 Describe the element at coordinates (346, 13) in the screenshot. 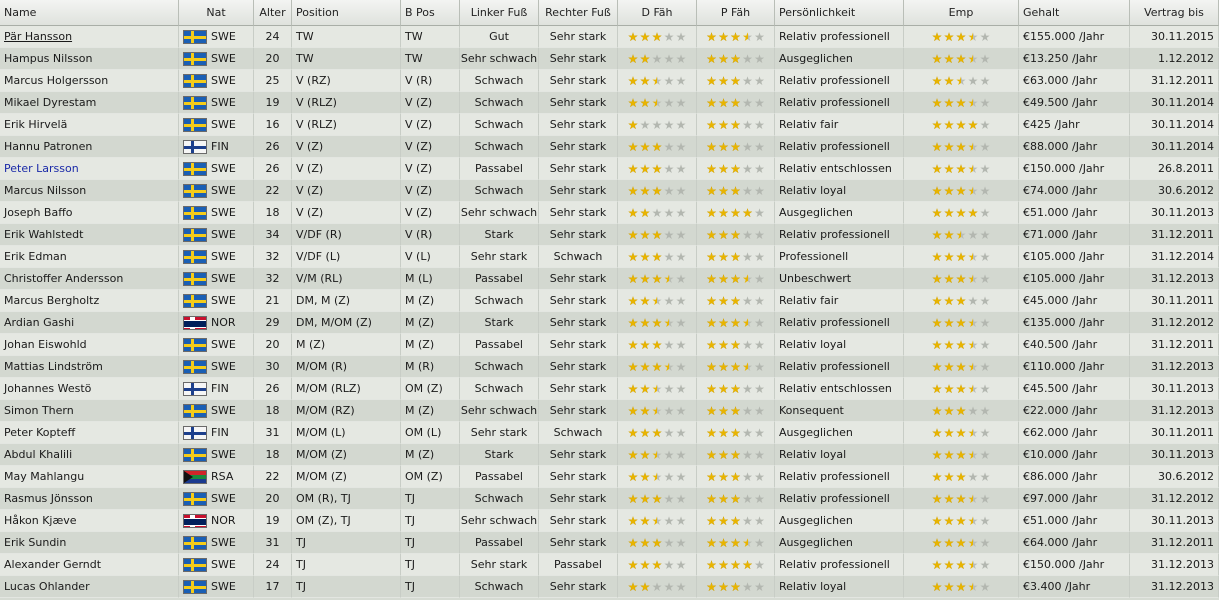

I see `header-position: Position` at that location.